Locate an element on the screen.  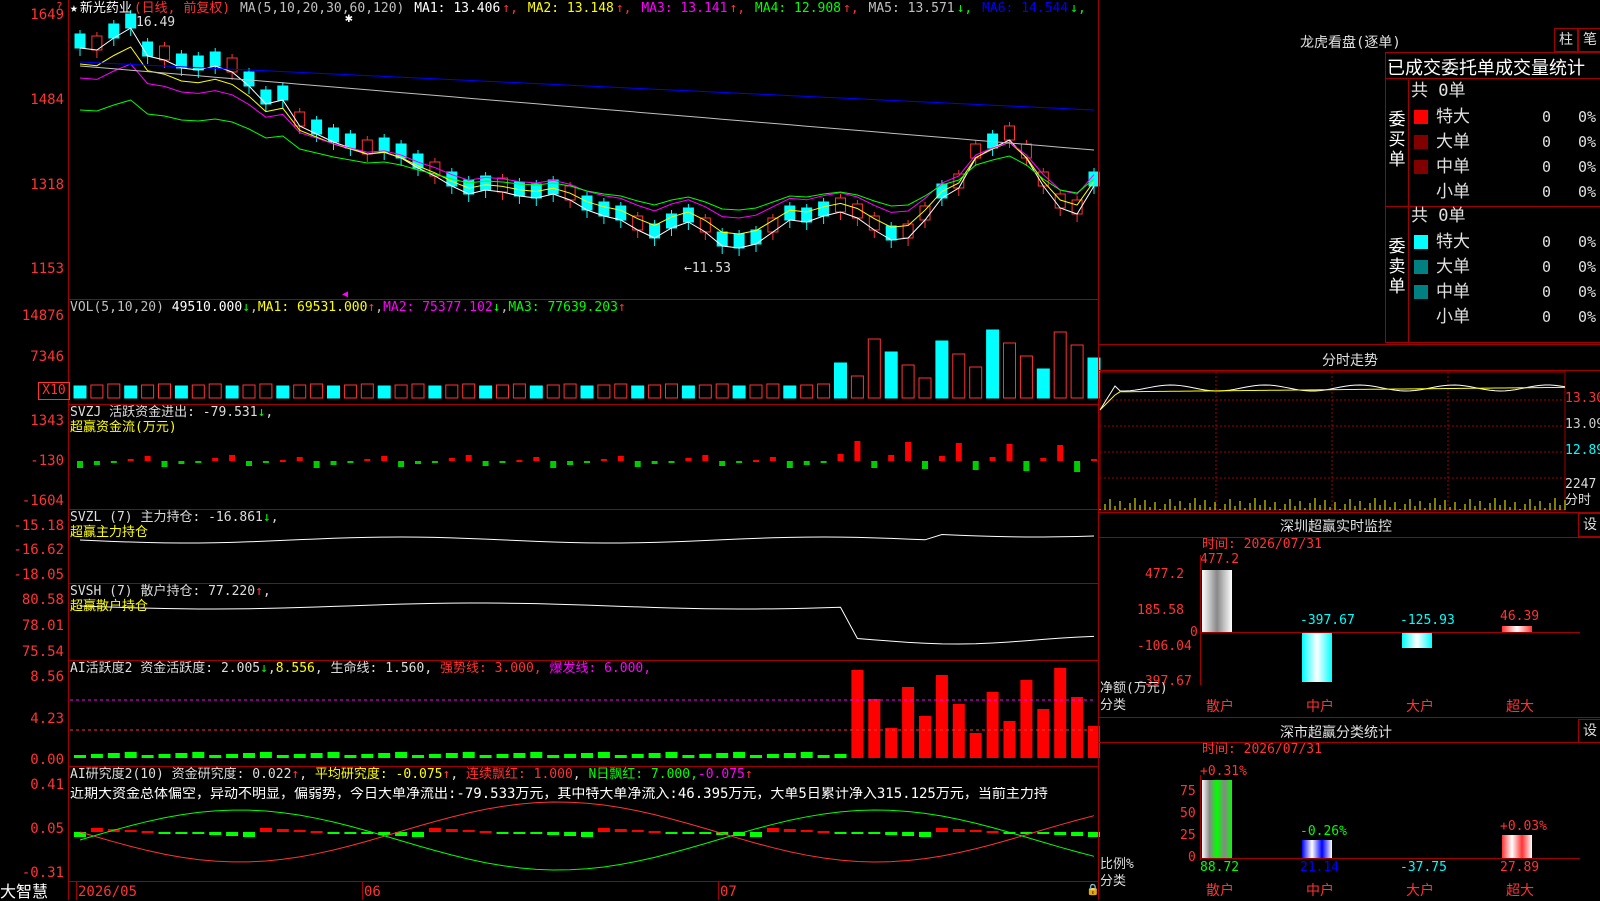
bar-mode-button: 柱 is located at coordinates (1566, 40).